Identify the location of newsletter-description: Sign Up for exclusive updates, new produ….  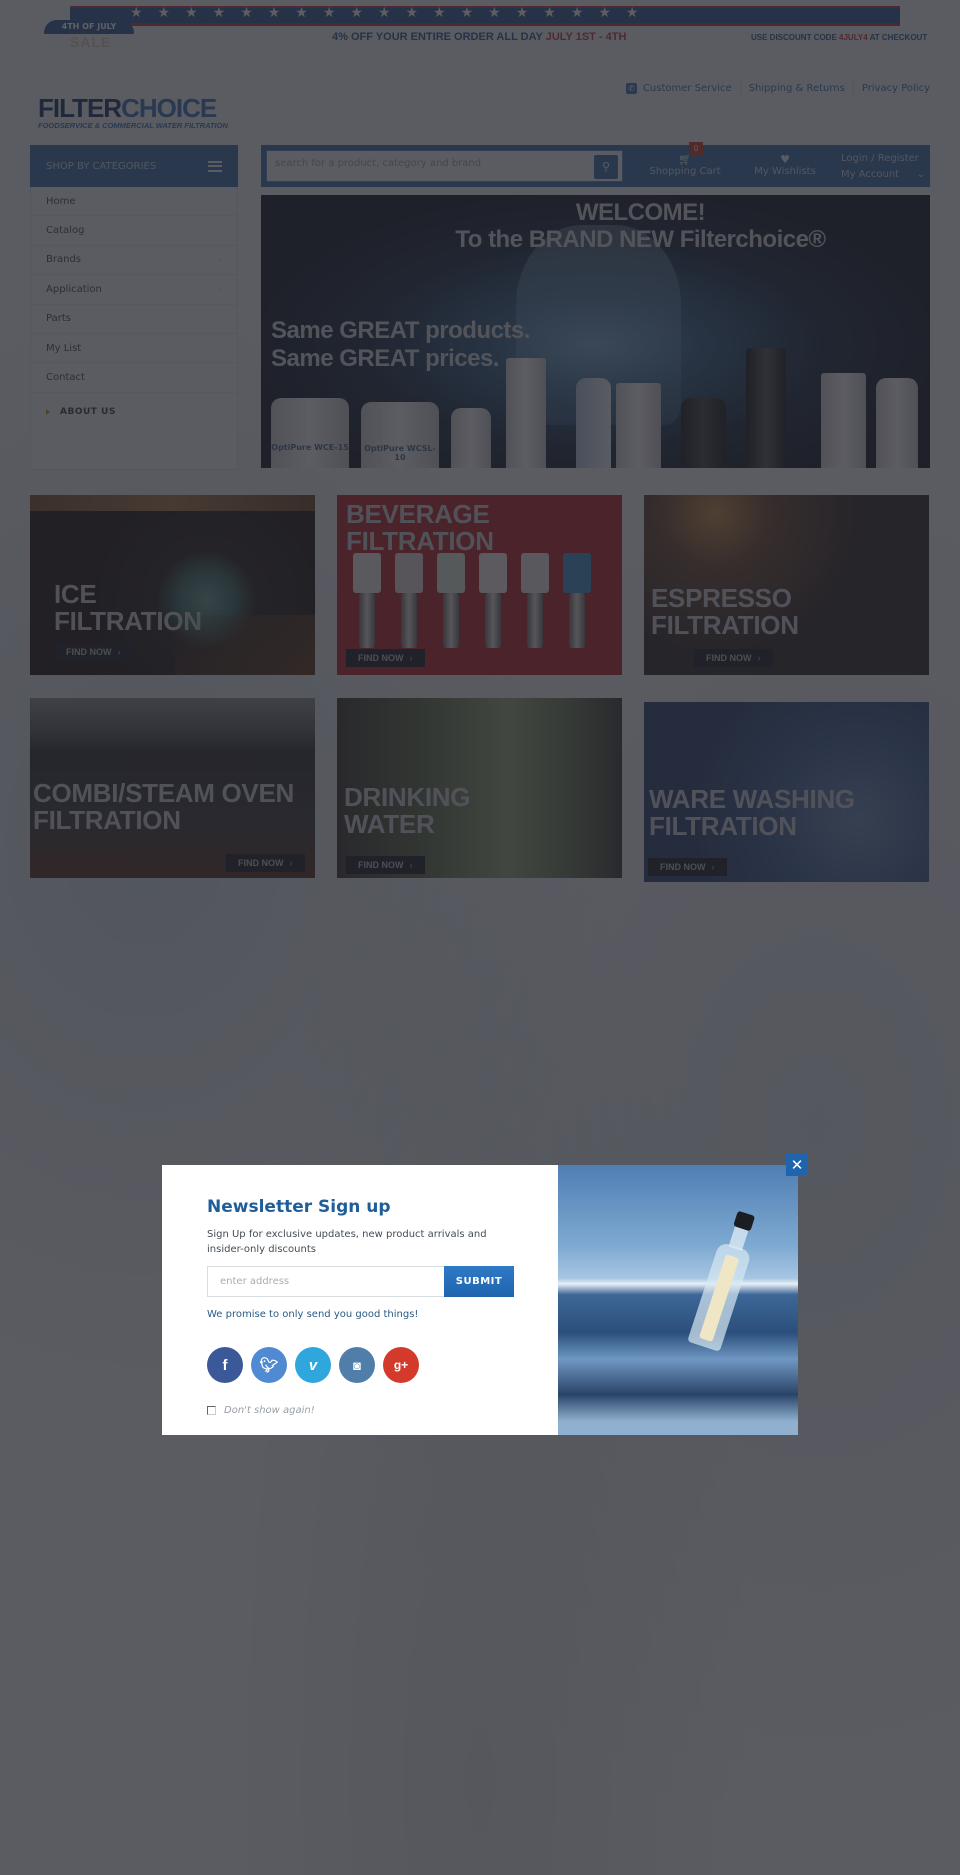
(347, 1242).